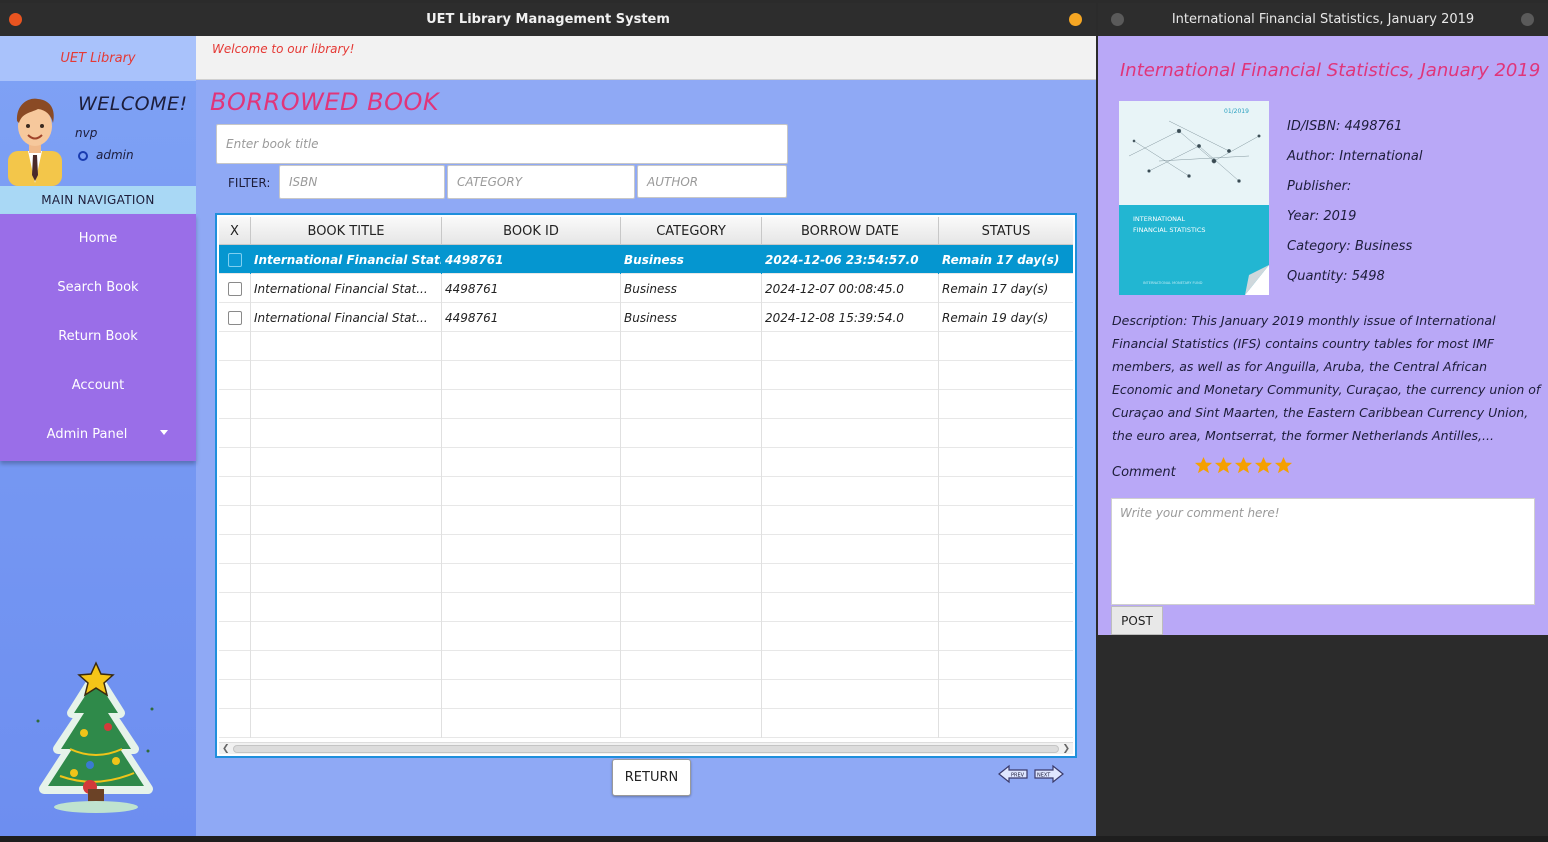  I want to click on scroll-right-icon: ❯, so click(1066, 749).